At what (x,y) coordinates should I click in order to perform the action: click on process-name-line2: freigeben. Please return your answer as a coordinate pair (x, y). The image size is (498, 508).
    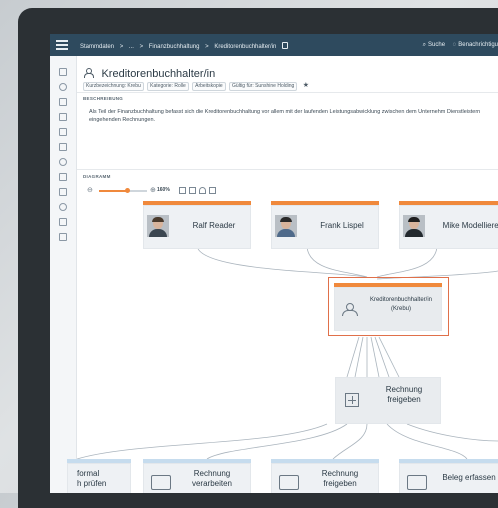
    Looking at the image, I should click on (404, 399).